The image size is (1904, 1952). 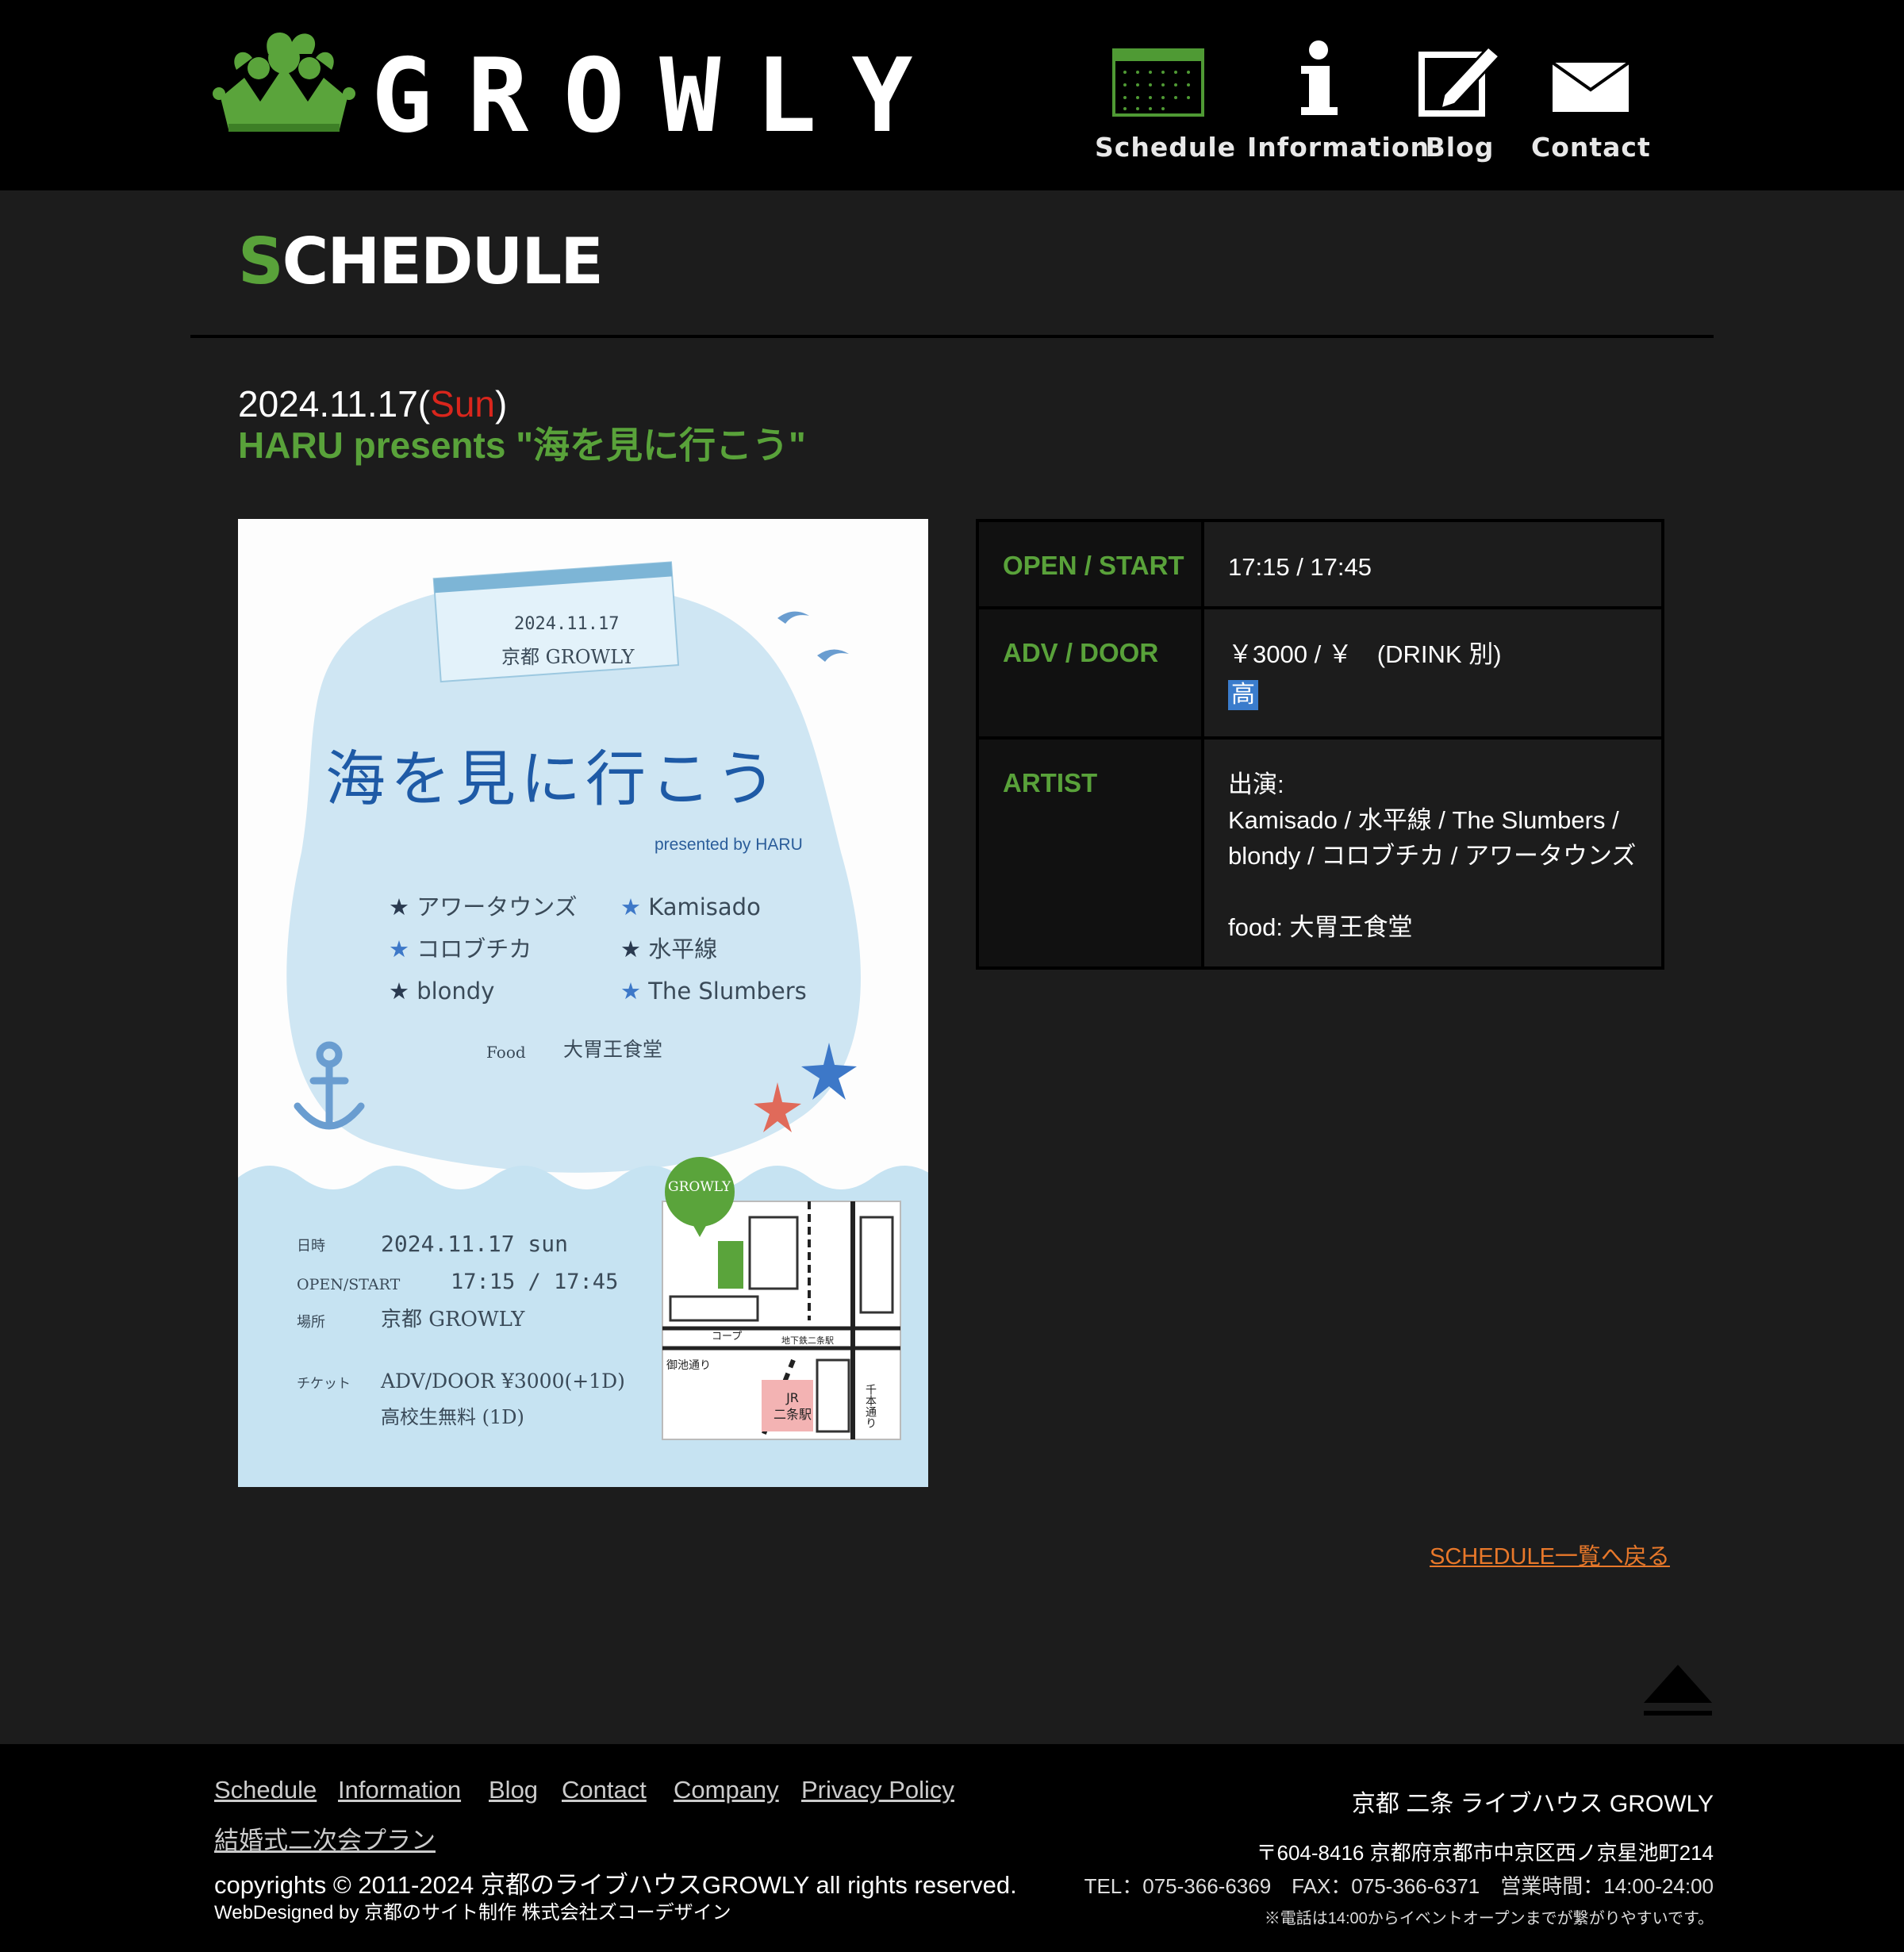 I want to click on flyer-title: 海を見に行こう, so click(x=553, y=779).